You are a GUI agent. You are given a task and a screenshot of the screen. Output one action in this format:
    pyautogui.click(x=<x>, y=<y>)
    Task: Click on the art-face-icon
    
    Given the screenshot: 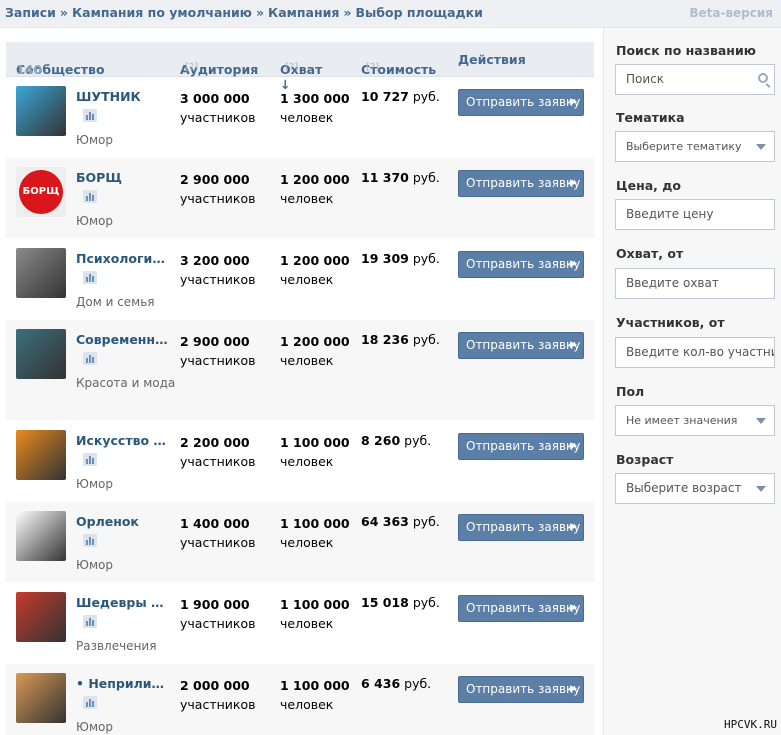 What is the action you would take?
    pyautogui.click(x=41, y=455)
    